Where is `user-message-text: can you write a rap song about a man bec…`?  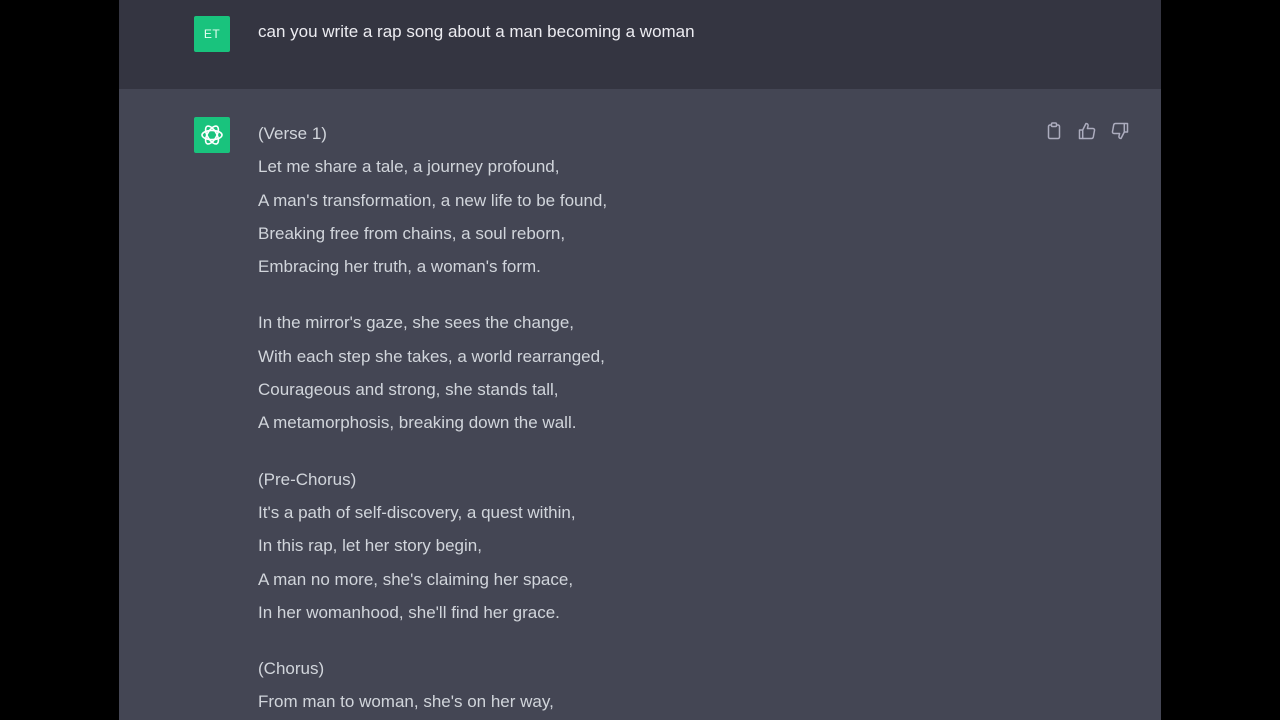
user-message-text: can you write a rap song about a man bec… is located at coordinates (476, 31).